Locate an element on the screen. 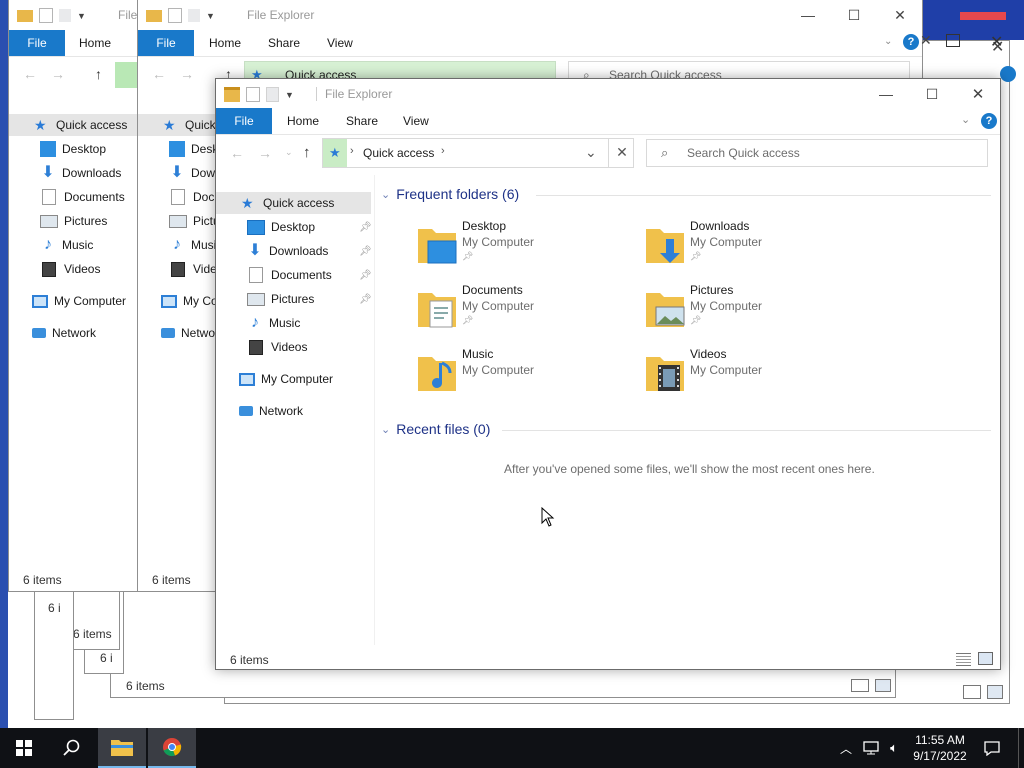  nav-item-downloads: ⬇ Dow is located at coordinates (192, 173).